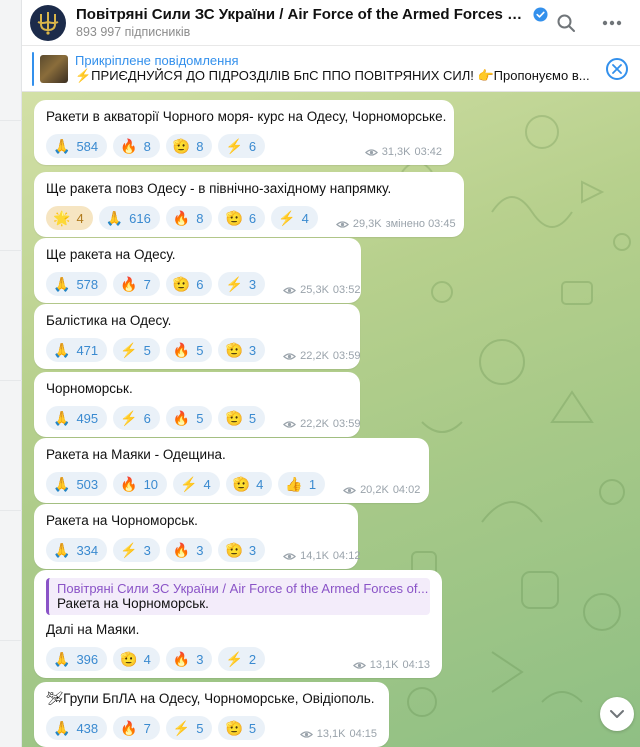  What do you see at coordinates (62, 218) in the screenshot?
I see `star-emoji-icon: 🌟` at bounding box center [62, 218].